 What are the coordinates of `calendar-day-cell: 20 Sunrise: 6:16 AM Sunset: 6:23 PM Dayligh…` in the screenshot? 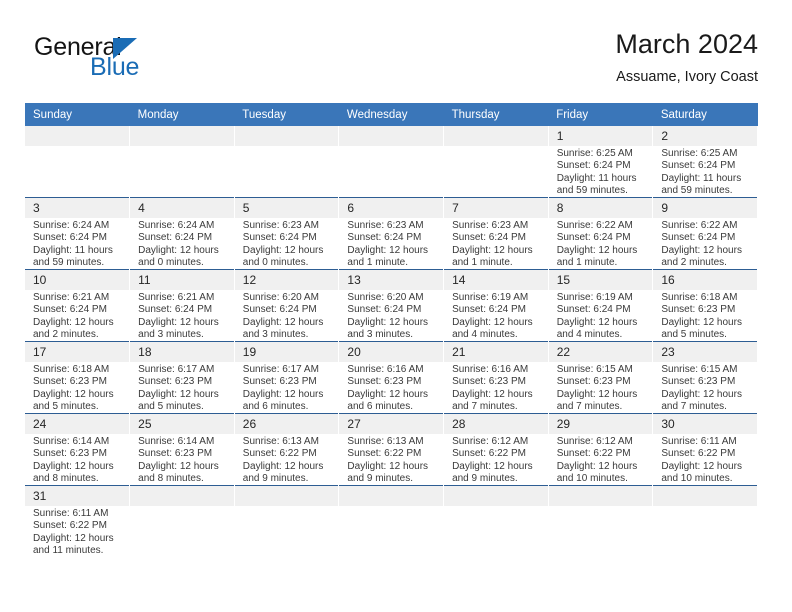 It's located at (391, 377).